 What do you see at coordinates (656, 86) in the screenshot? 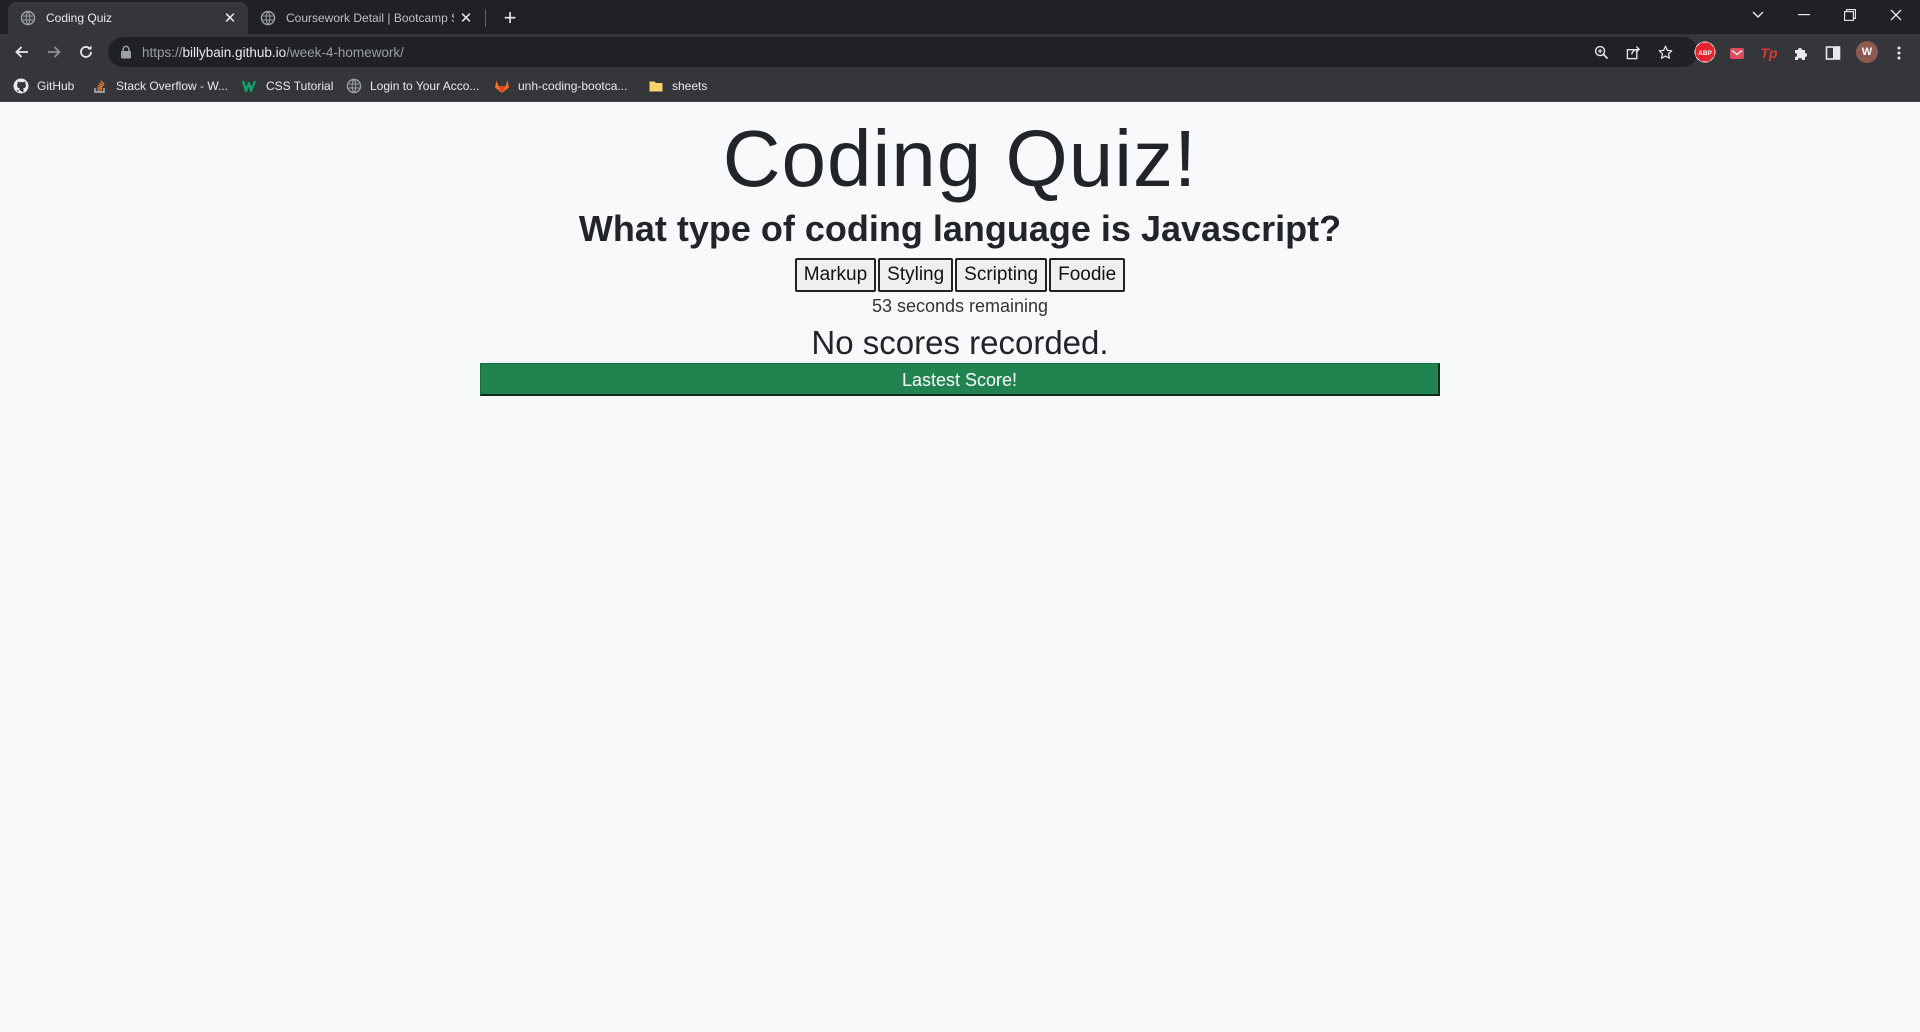
I see `folder-icon` at bounding box center [656, 86].